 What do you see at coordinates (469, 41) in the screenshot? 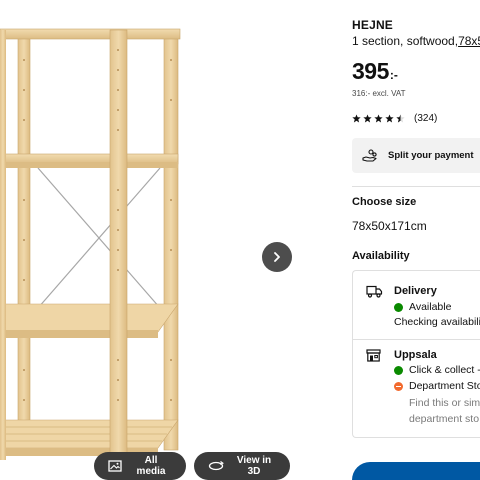
I see `product-dimensions-link: 78x5` at bounding box center [469, 41].